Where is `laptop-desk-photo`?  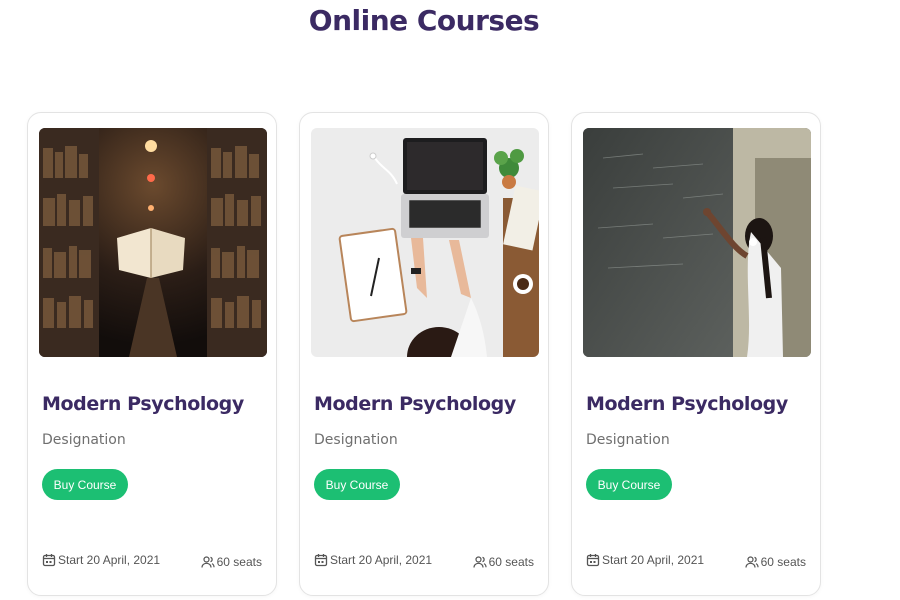
laptop-desk-photo is located at coordinates (425, 242).